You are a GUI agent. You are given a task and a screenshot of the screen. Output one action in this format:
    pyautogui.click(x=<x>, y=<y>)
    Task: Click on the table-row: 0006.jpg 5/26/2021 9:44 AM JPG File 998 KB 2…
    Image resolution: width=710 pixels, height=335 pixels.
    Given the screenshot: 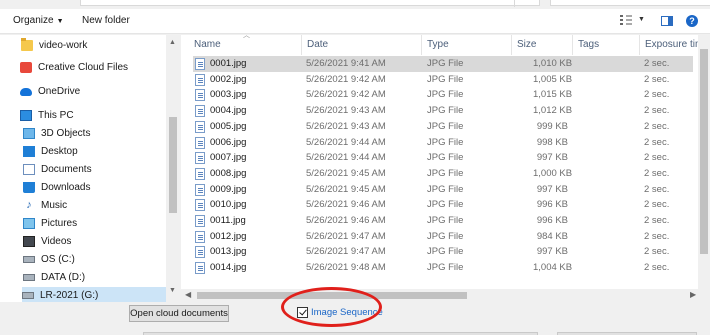 What is the action you would take?
    pyautogui.click(x=445, y=143)
    